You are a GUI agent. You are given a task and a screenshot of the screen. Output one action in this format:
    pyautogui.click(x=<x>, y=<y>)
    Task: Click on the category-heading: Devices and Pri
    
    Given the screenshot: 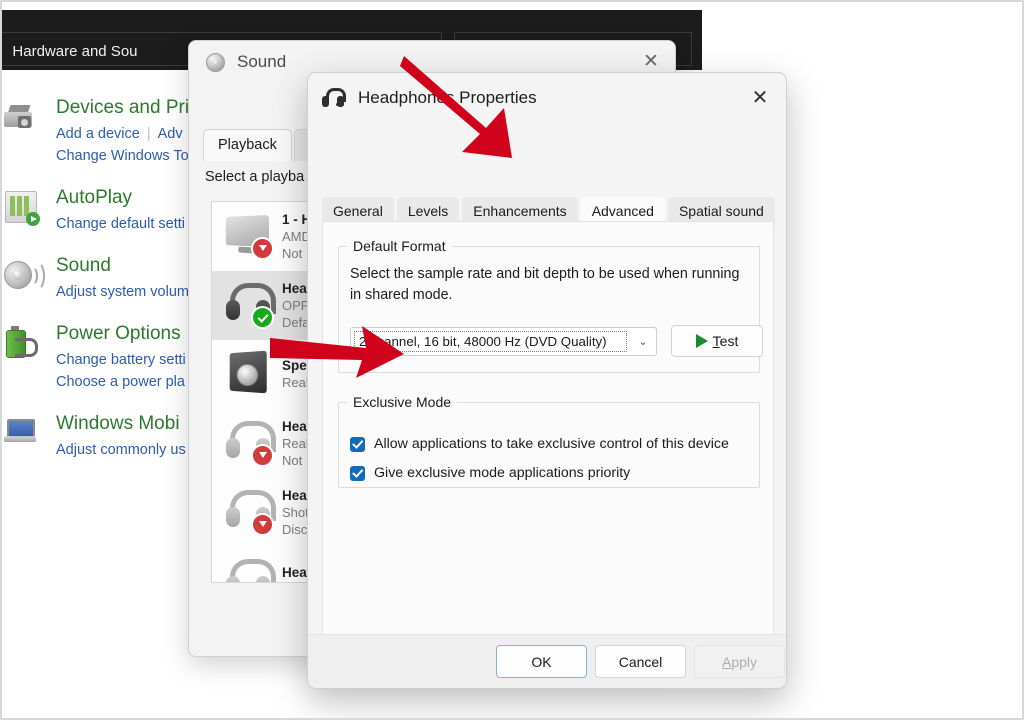 What is the action you would take?
    pyautogui.click(x=122, y=108)
    